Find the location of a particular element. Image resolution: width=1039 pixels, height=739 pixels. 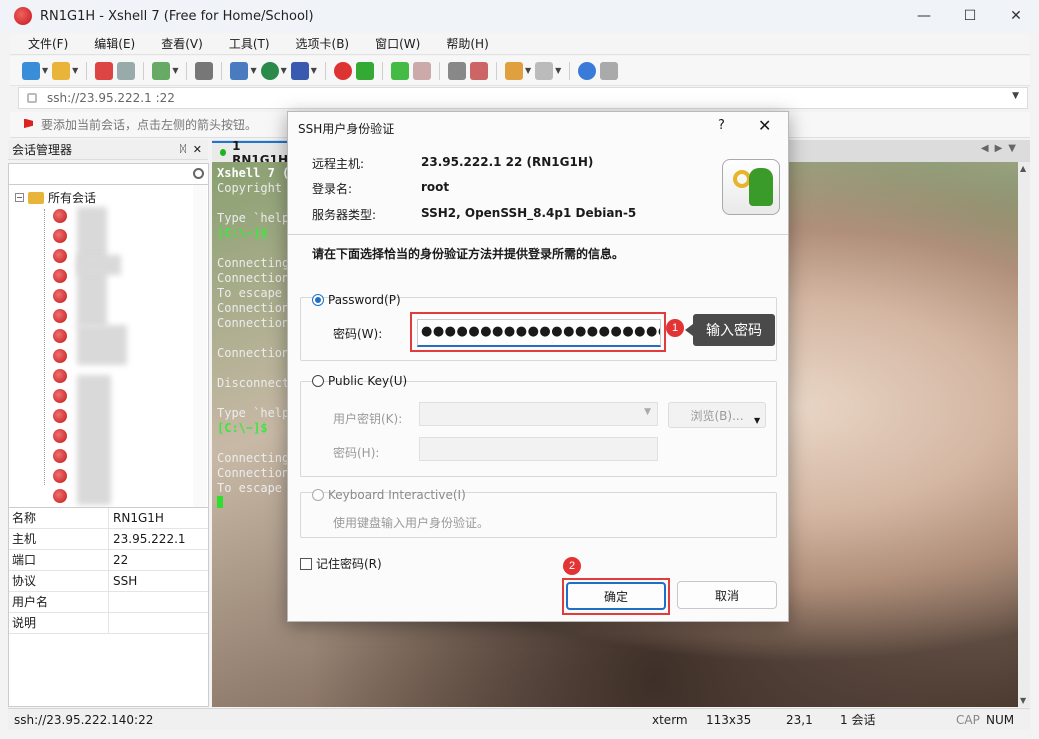

user-key-select: ▼ is located at coordinates (538, 414).